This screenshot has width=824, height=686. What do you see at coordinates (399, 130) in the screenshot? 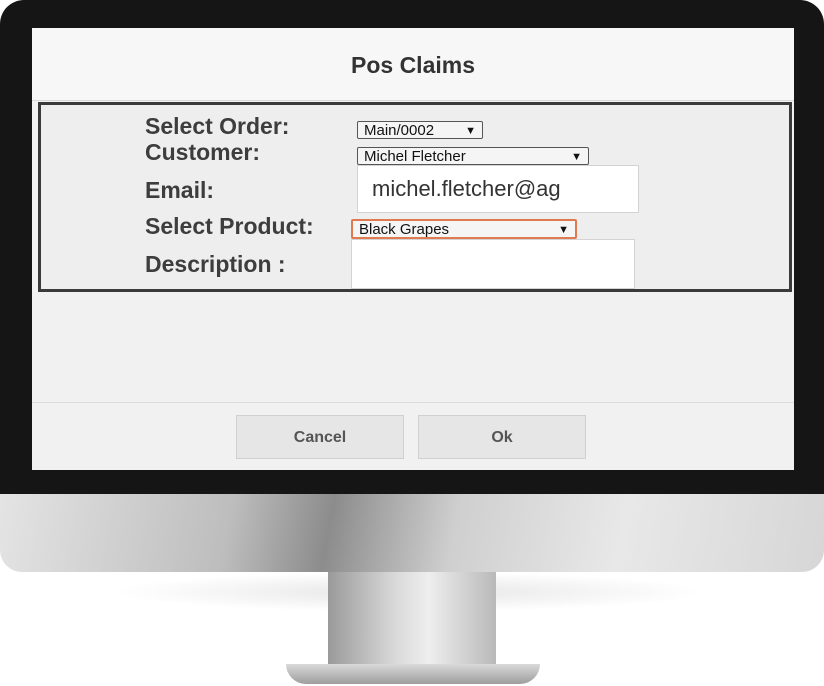
I see `select-order-value: Main/0002` at bounding box center [399, 130].